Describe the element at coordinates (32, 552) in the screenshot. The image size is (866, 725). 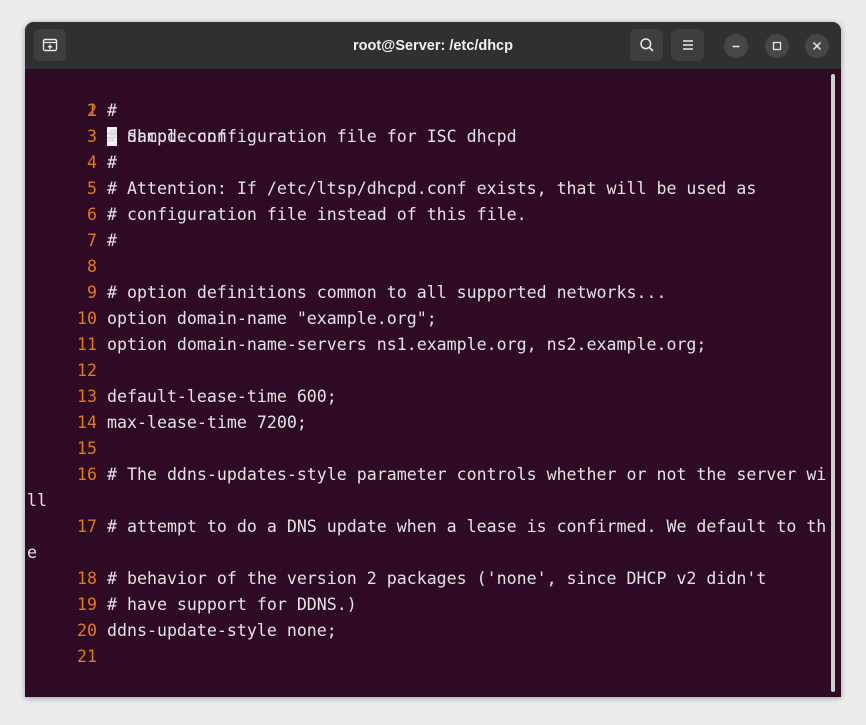
I see `line-text: e` at that location.